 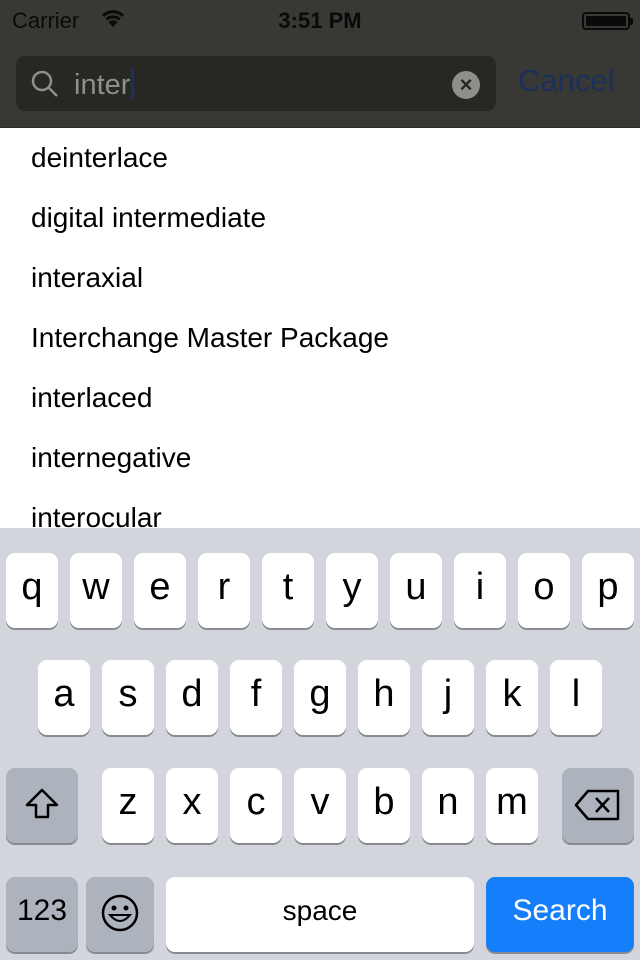 What do you see at coordinates (288, 590) in the screenshot?
I see `key-t: t` at bounding box center [288, 590].